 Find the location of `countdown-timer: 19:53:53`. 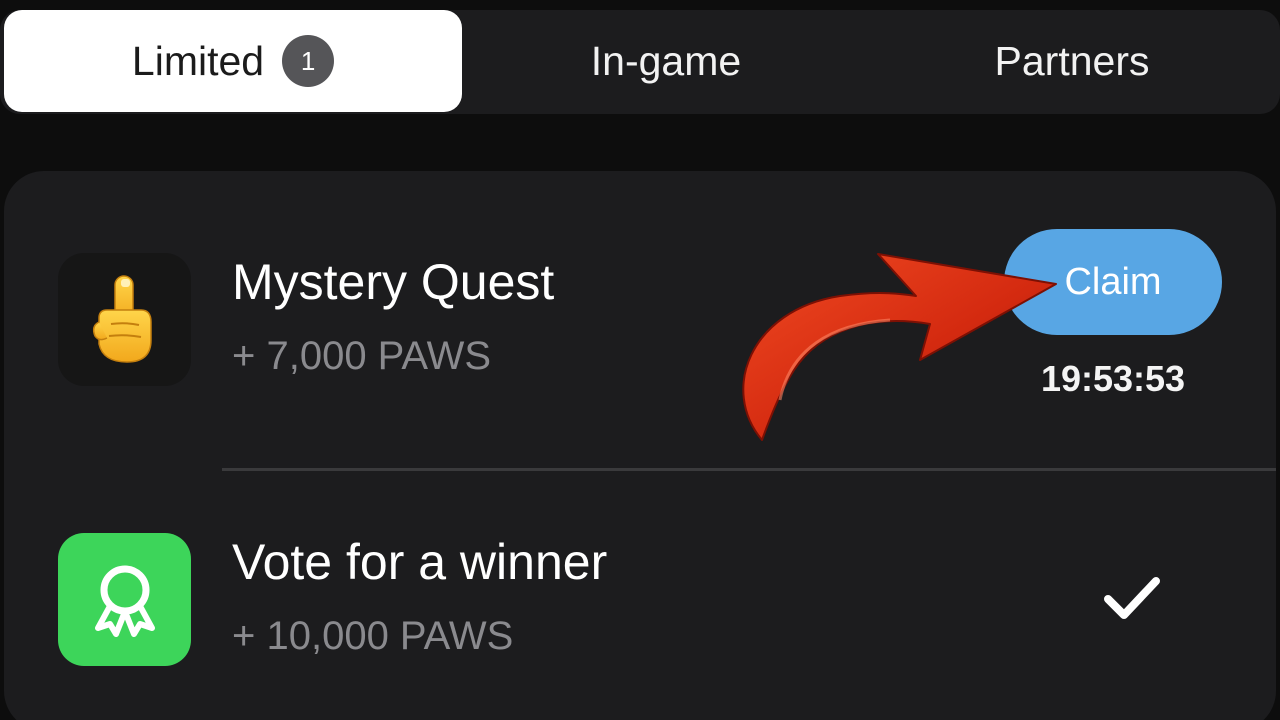

countdown-timer: 19:53:53 is located at coordinates (1113, 378).